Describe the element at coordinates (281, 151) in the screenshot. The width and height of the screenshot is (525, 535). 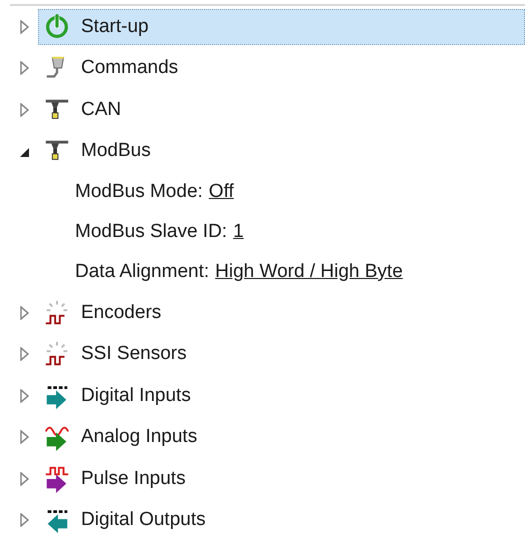
I see `tree-item: ModBus` at that location.